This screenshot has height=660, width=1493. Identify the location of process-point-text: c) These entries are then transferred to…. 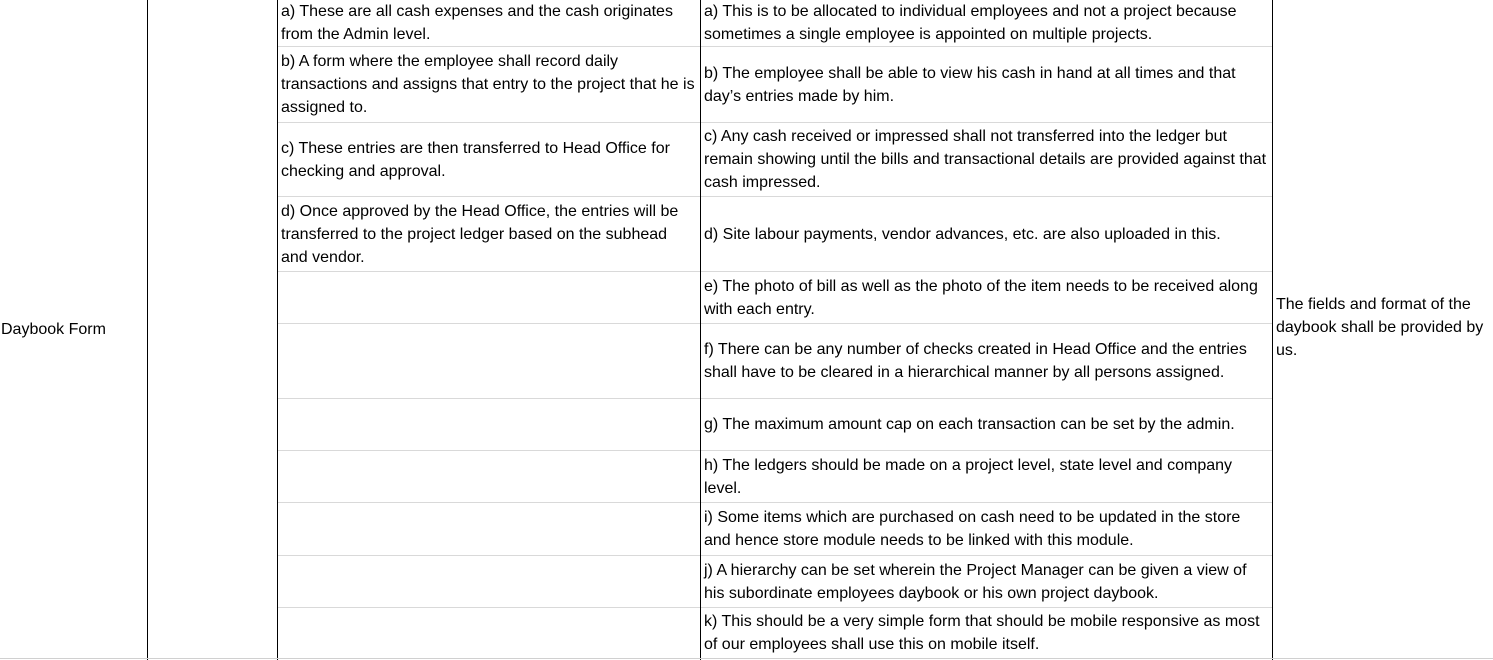
(475, 159).